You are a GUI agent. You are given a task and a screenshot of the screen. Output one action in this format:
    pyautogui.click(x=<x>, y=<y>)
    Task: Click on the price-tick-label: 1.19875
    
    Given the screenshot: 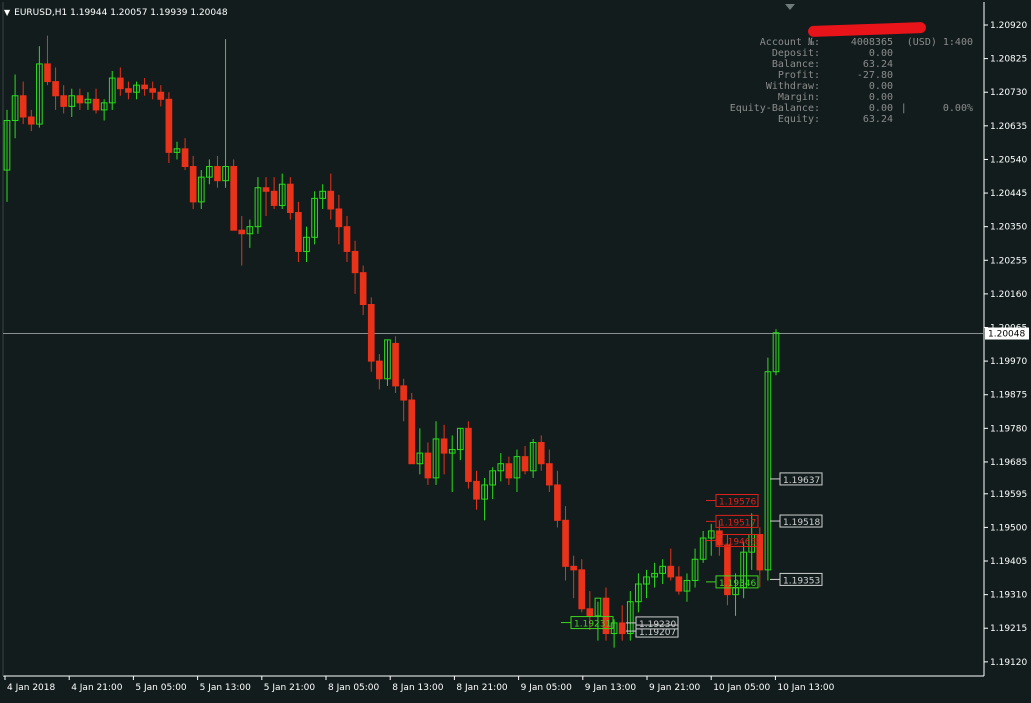 What is the action you would take?
    pyautogui.click(x=1008, y=396)
    